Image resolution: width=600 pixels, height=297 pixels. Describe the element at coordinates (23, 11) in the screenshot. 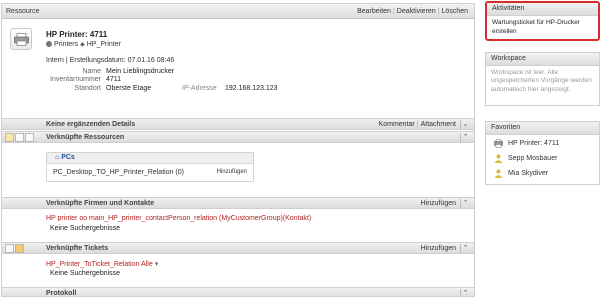

I see `resource-header-title: Ressource` at that location.